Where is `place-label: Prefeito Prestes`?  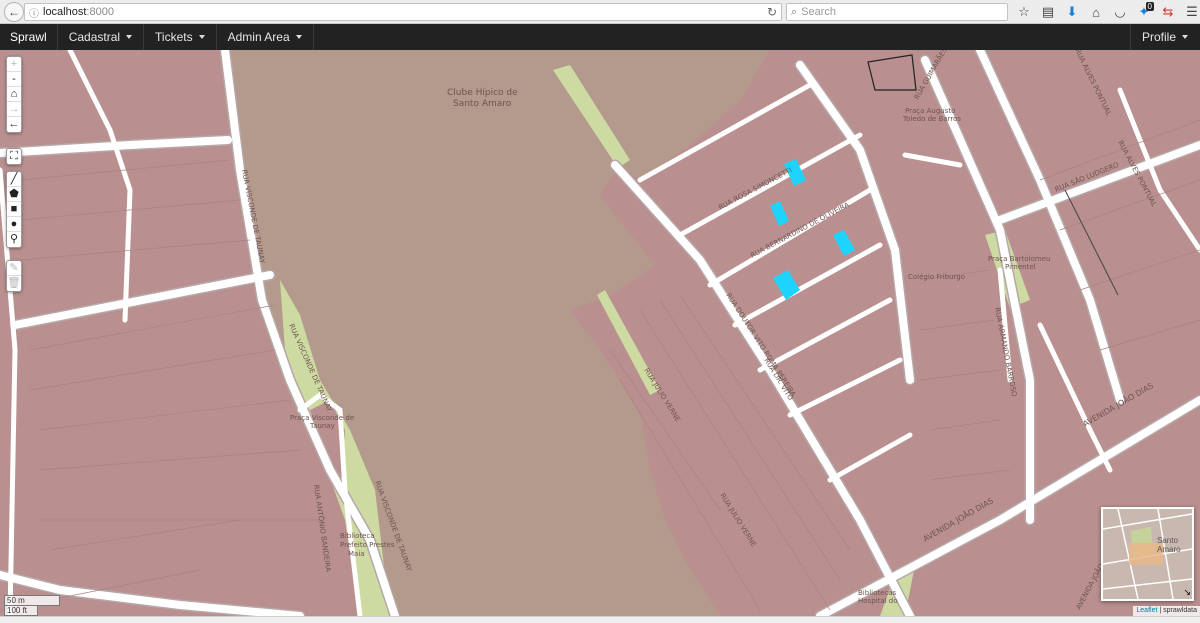
place-label: Prefeito Prestes is located at coordinates (367, 545).